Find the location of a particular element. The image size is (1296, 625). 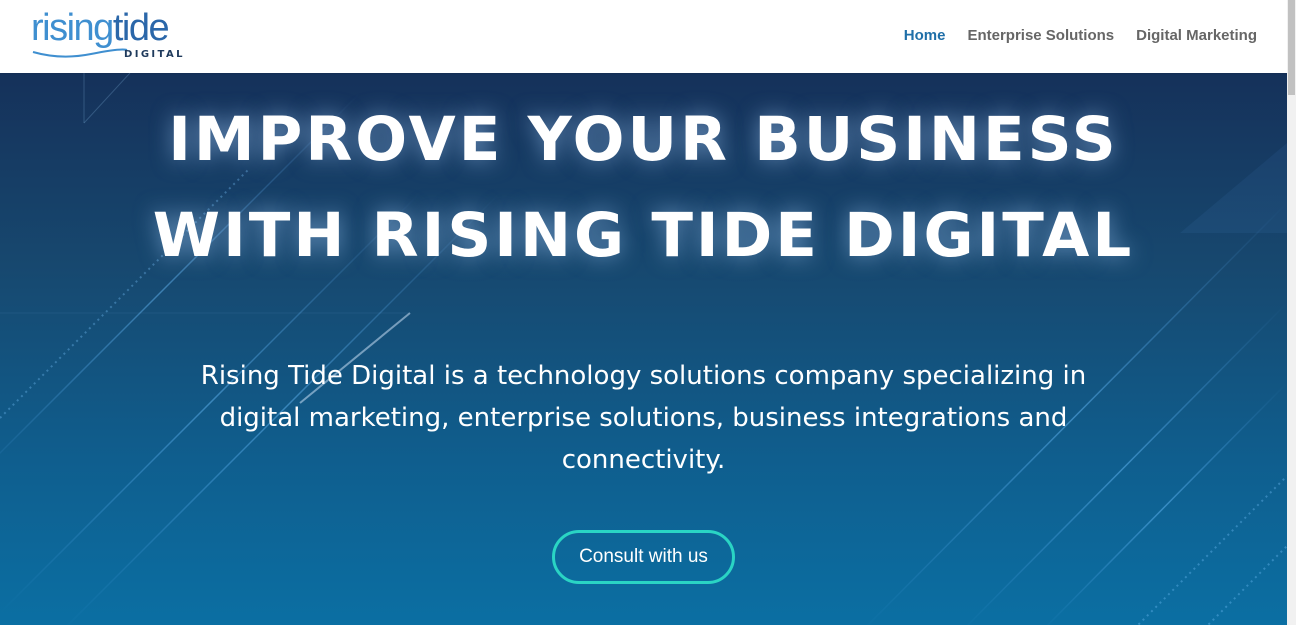

logo-word-tide: tide is located at coordinates (141, 28).